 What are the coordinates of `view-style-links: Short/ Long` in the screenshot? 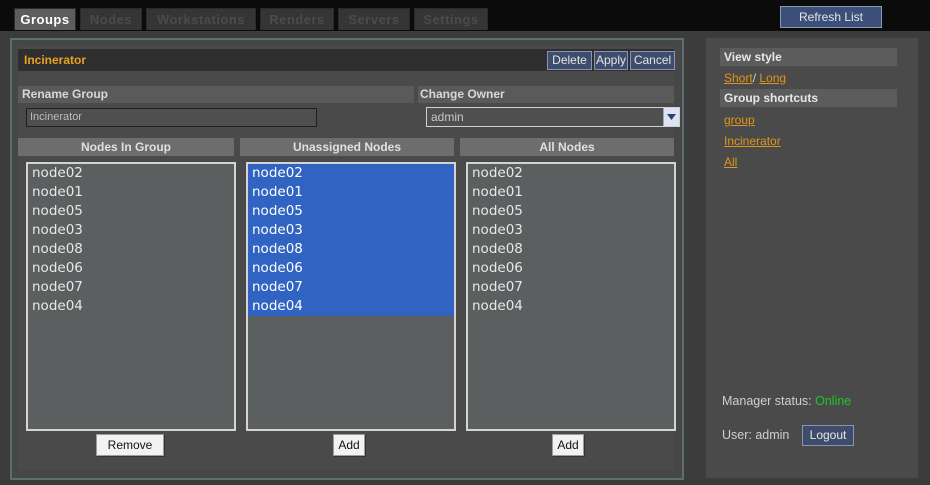 It's located at (755, 78).